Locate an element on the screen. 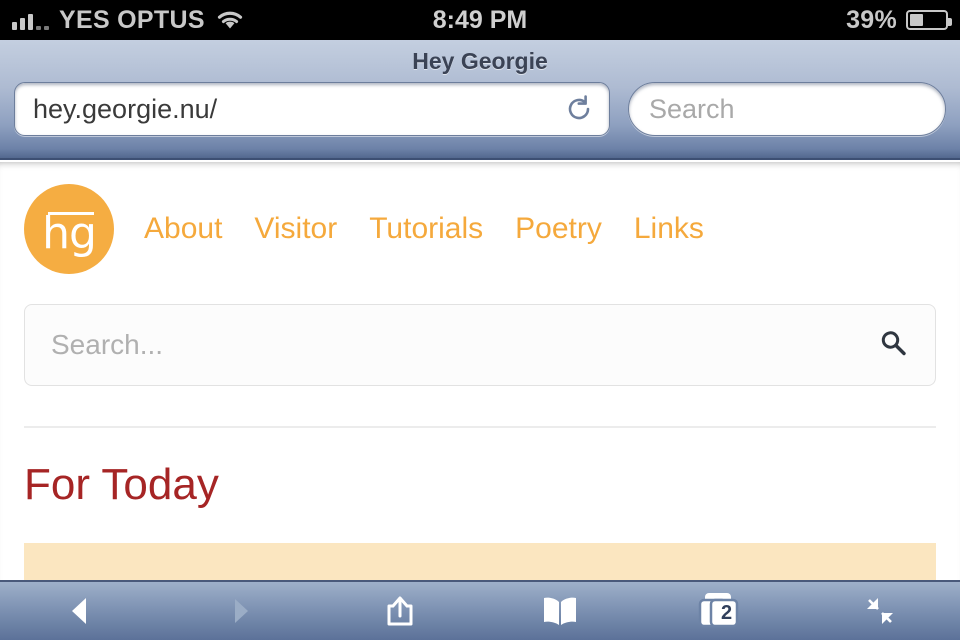 This screenshot has height=640, width=960. content-divider is located at coordinates (480, 427).